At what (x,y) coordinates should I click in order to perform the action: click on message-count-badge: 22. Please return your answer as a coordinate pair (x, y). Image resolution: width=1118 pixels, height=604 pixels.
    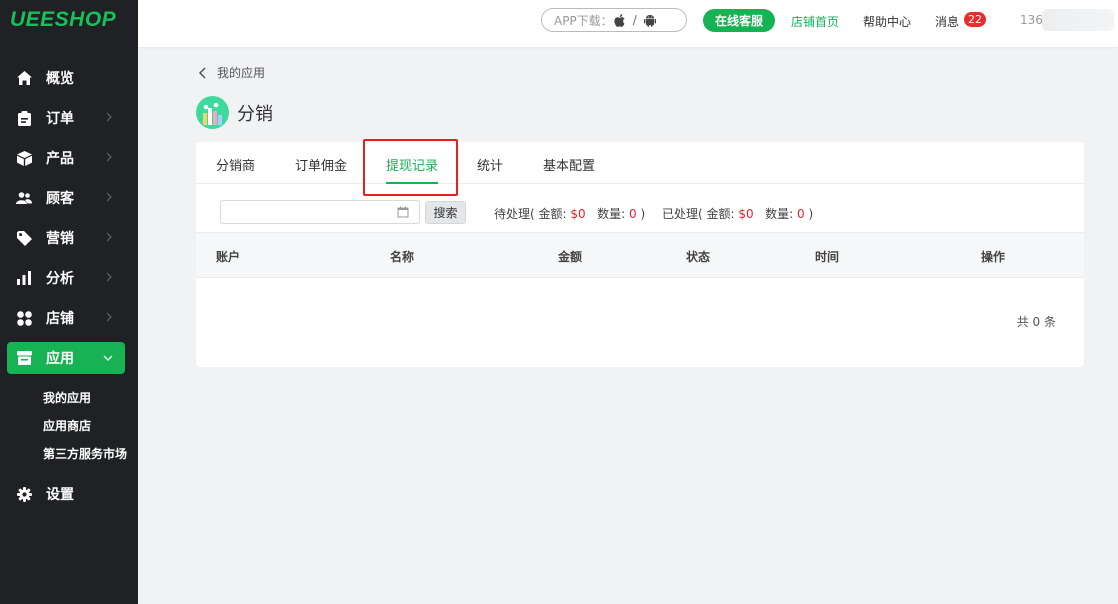
    Looking at the image, I should click on (975, 19).